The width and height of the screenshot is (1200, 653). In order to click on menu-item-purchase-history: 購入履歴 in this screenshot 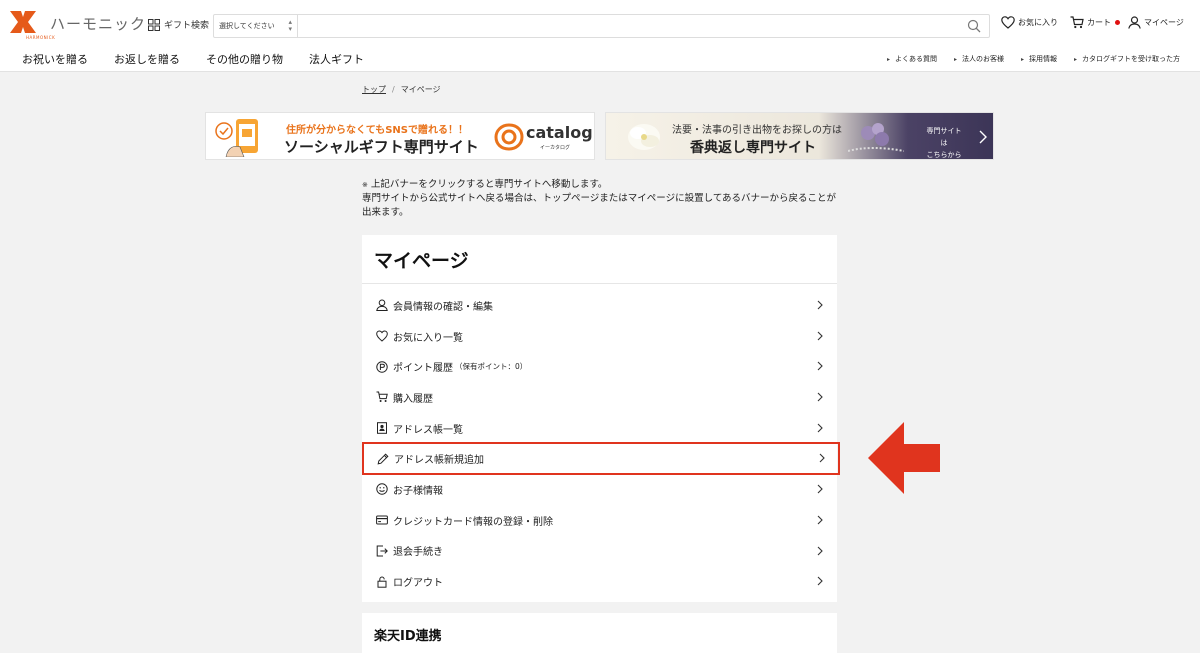, I will do `click(599, 397)`.